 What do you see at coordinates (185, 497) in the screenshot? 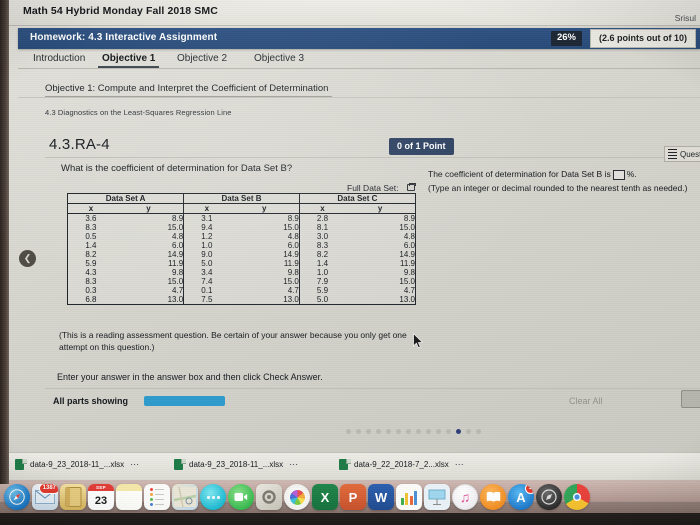
I see `maps-icon` at bounding box center [185, 497].